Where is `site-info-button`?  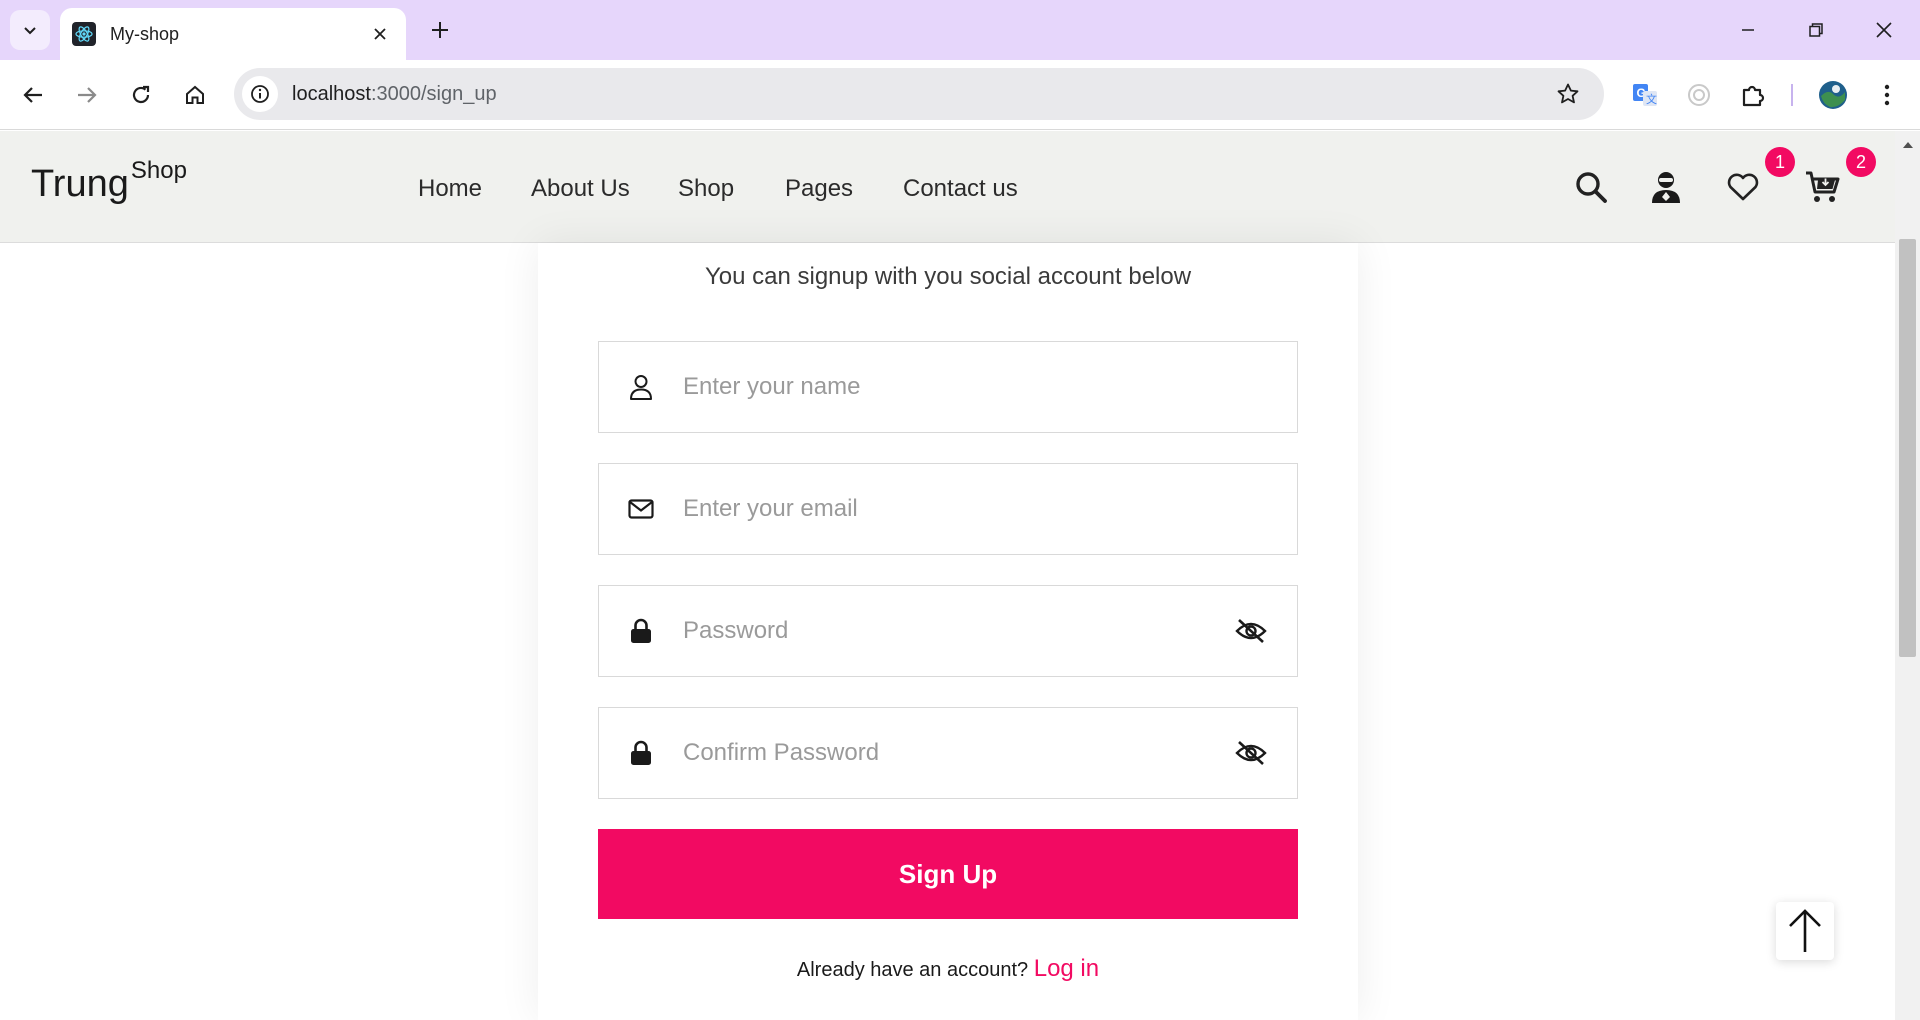 site-info-button is located at coordinates (260, 94).